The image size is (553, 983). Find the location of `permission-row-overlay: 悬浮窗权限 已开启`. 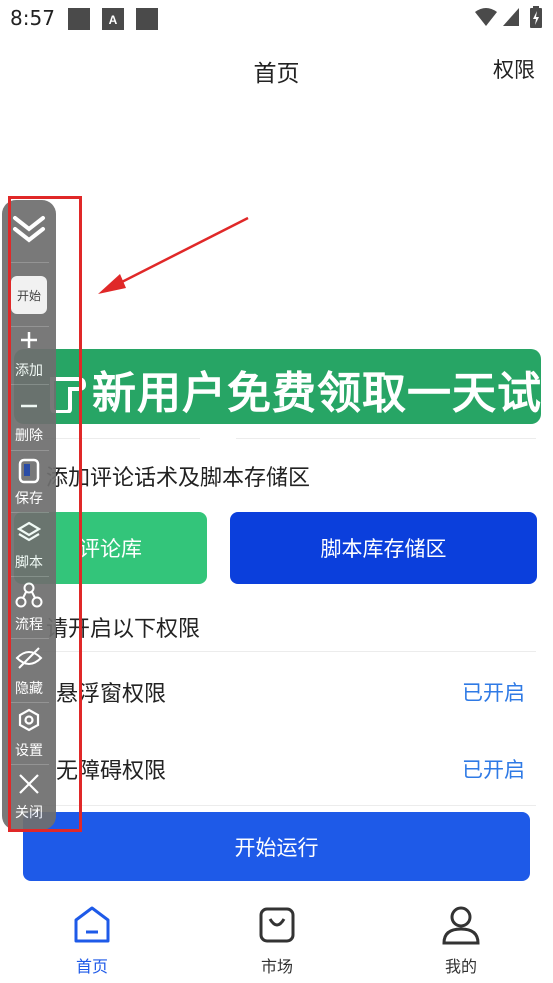

permission-row-overlay: 悬浮窗权限 已开启 is located at coordinates (276, 690).